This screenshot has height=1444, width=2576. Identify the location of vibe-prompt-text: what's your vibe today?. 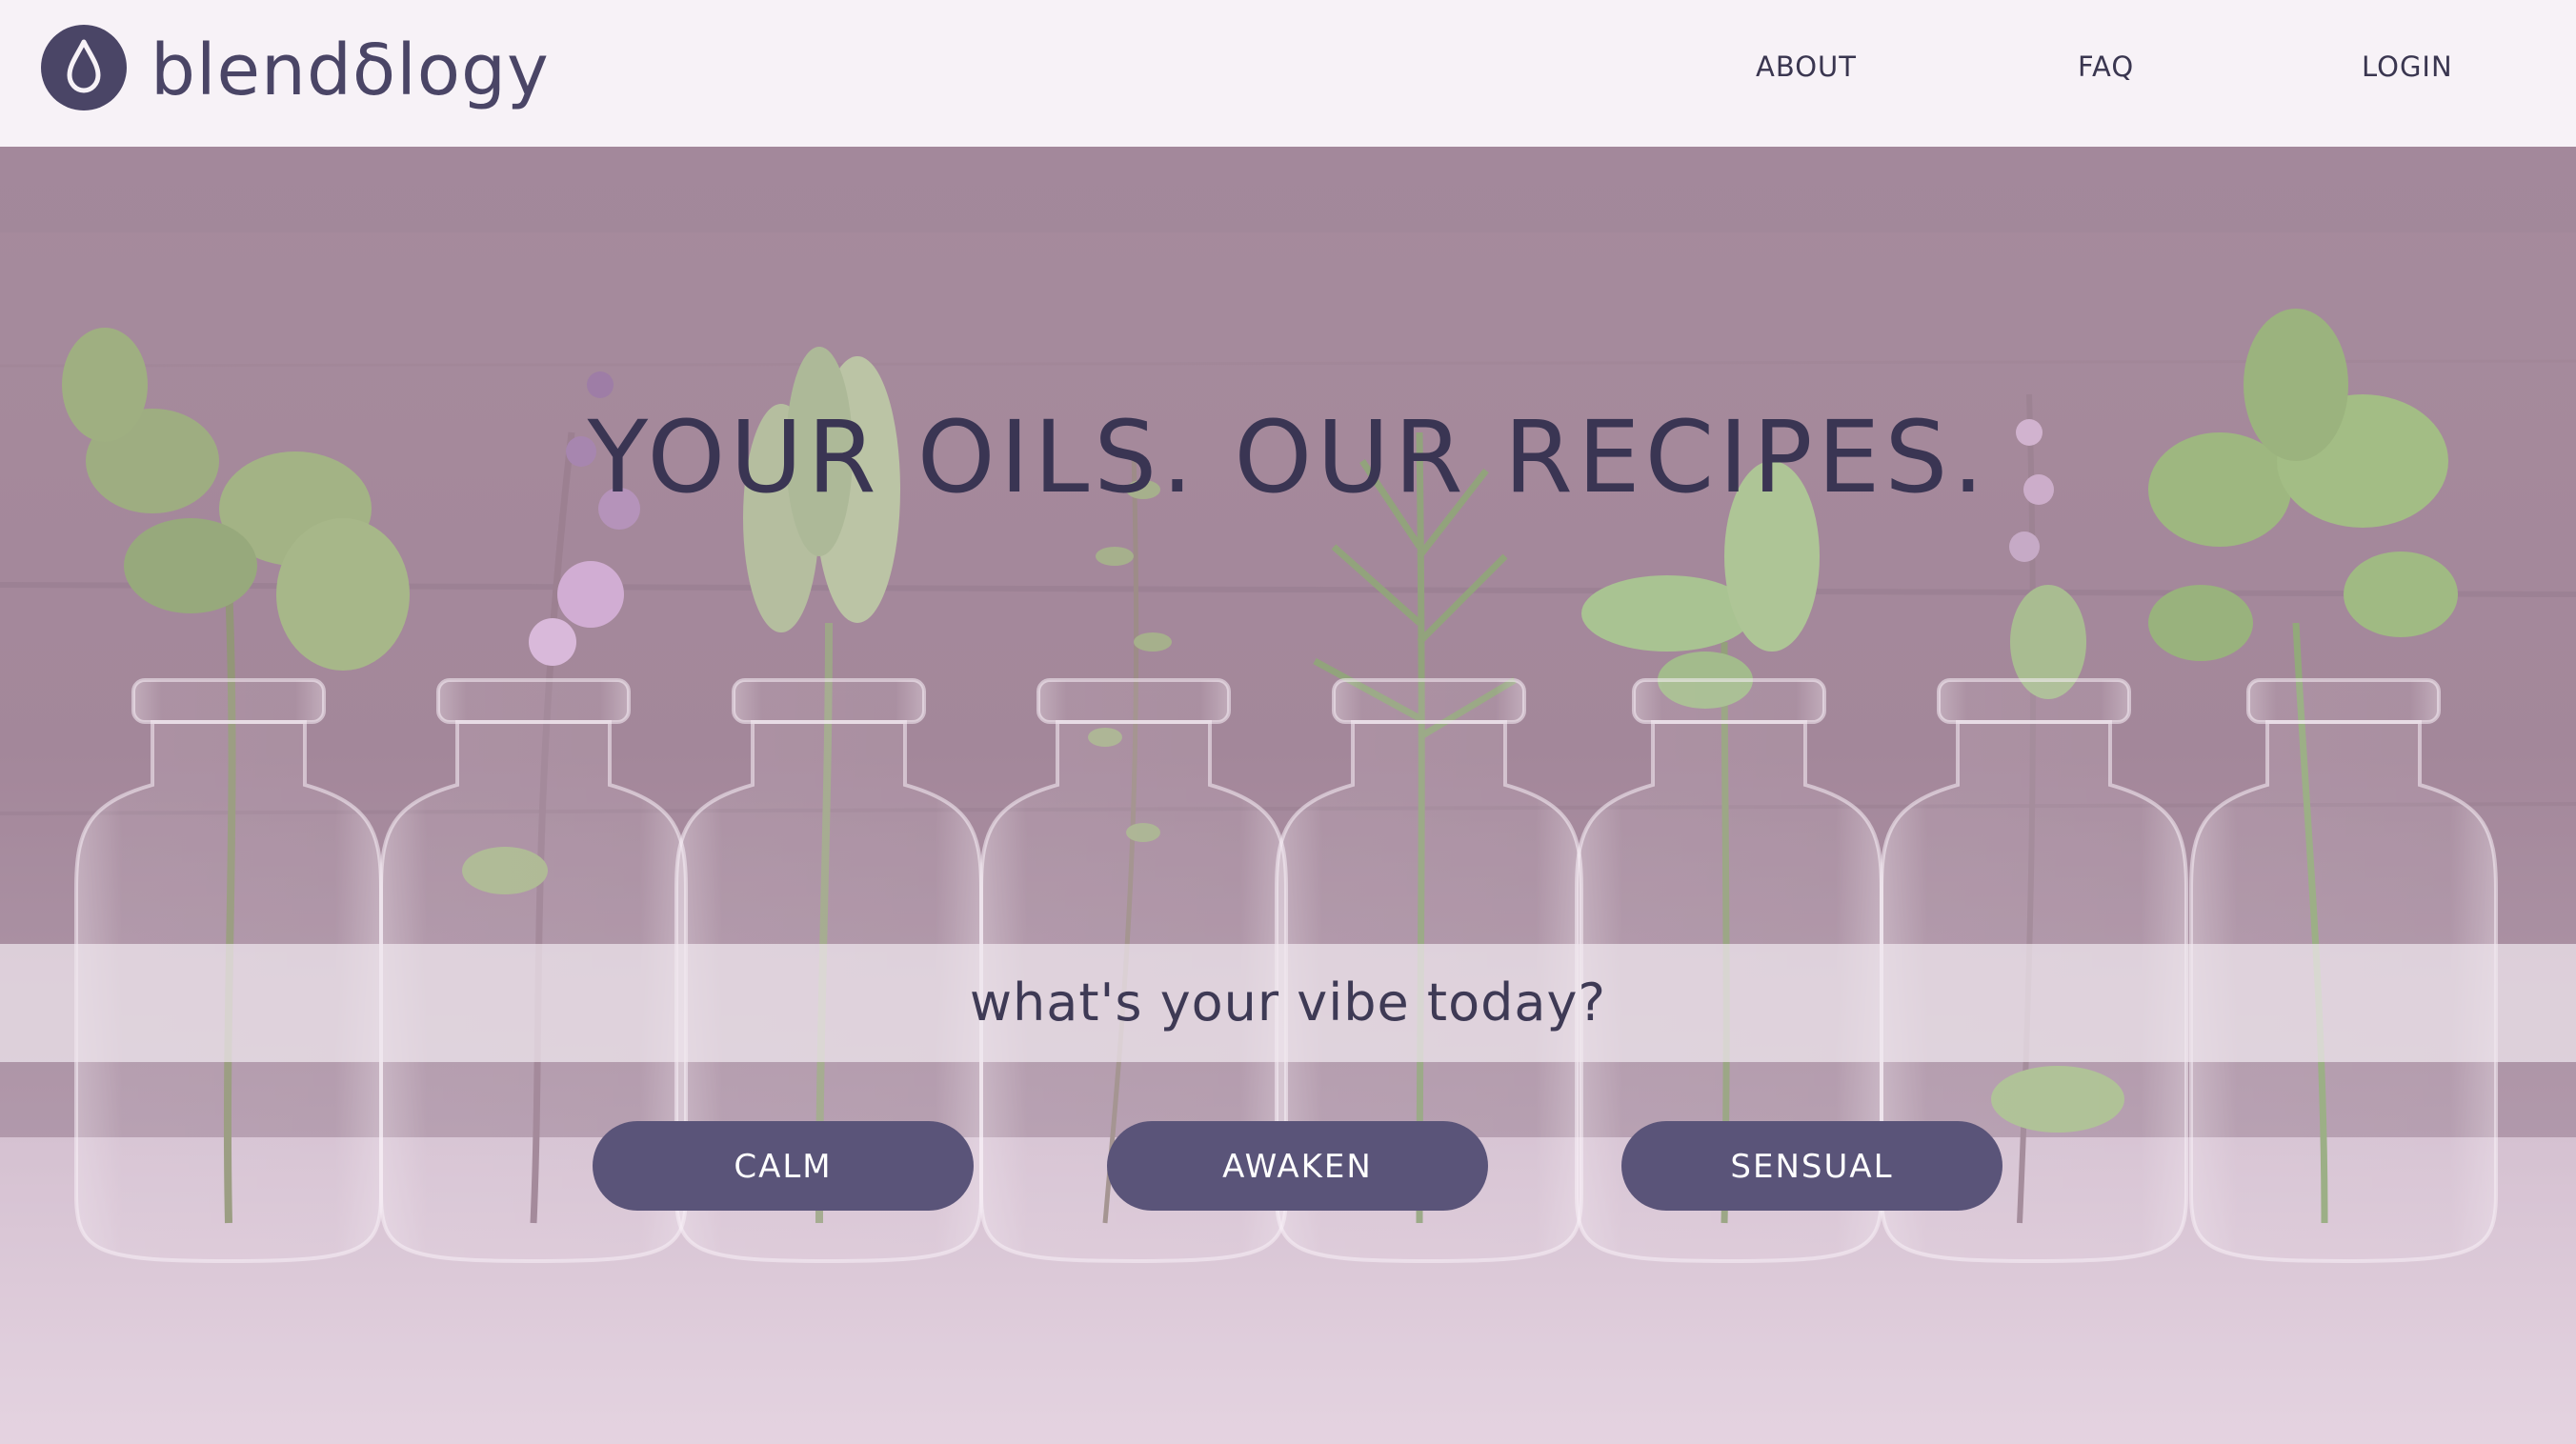
(1288, 1003).